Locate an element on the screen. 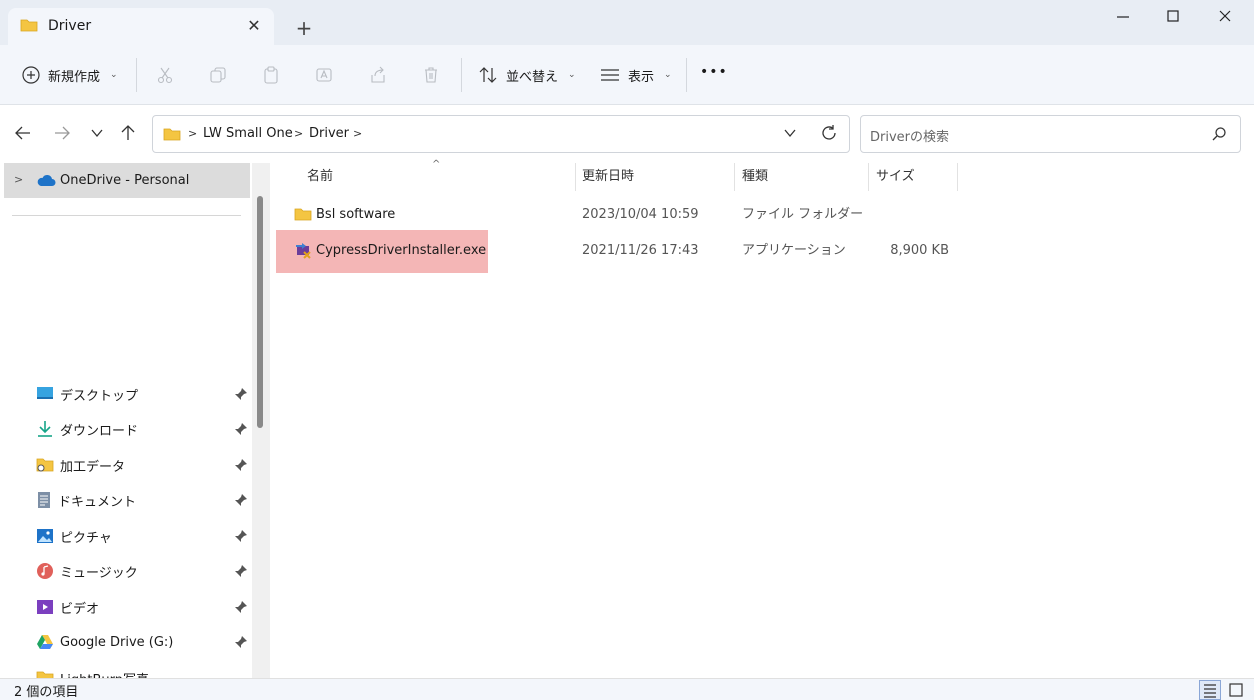  search-input: Driverの検索 is located at coordinates (1050, 134).